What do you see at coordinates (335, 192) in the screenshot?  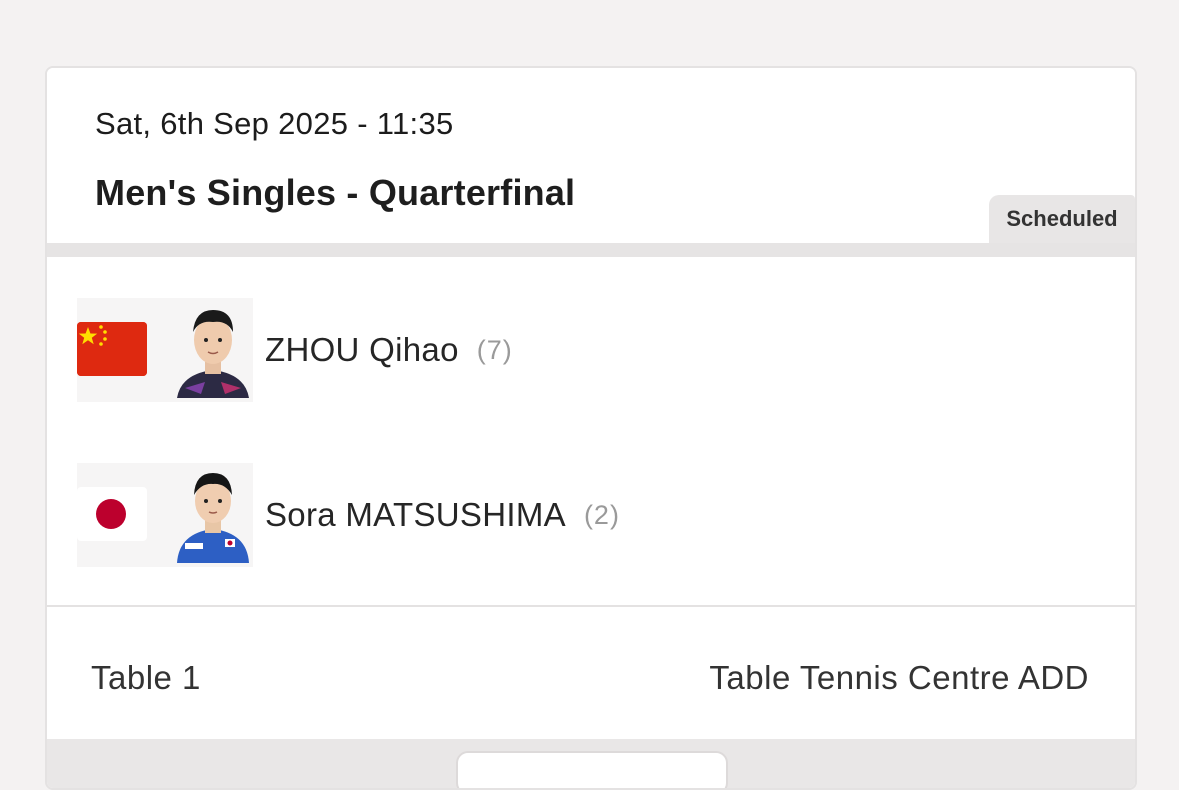 I see `event-title: Men's Singles - Quarterfinal` at bounding box center [335, 192].